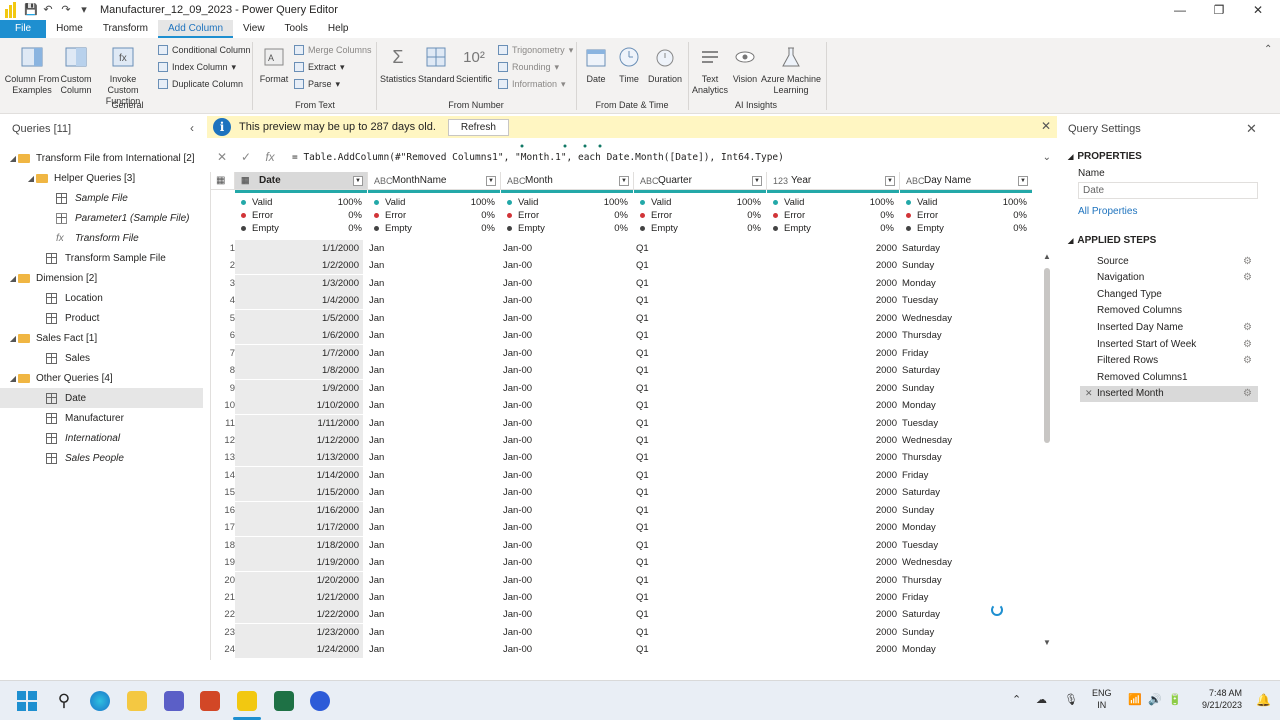 The width and height of the screenshot is (1280, 720). I want to click on query-group: ◢ Sales Fact [1], so click(101, 338).